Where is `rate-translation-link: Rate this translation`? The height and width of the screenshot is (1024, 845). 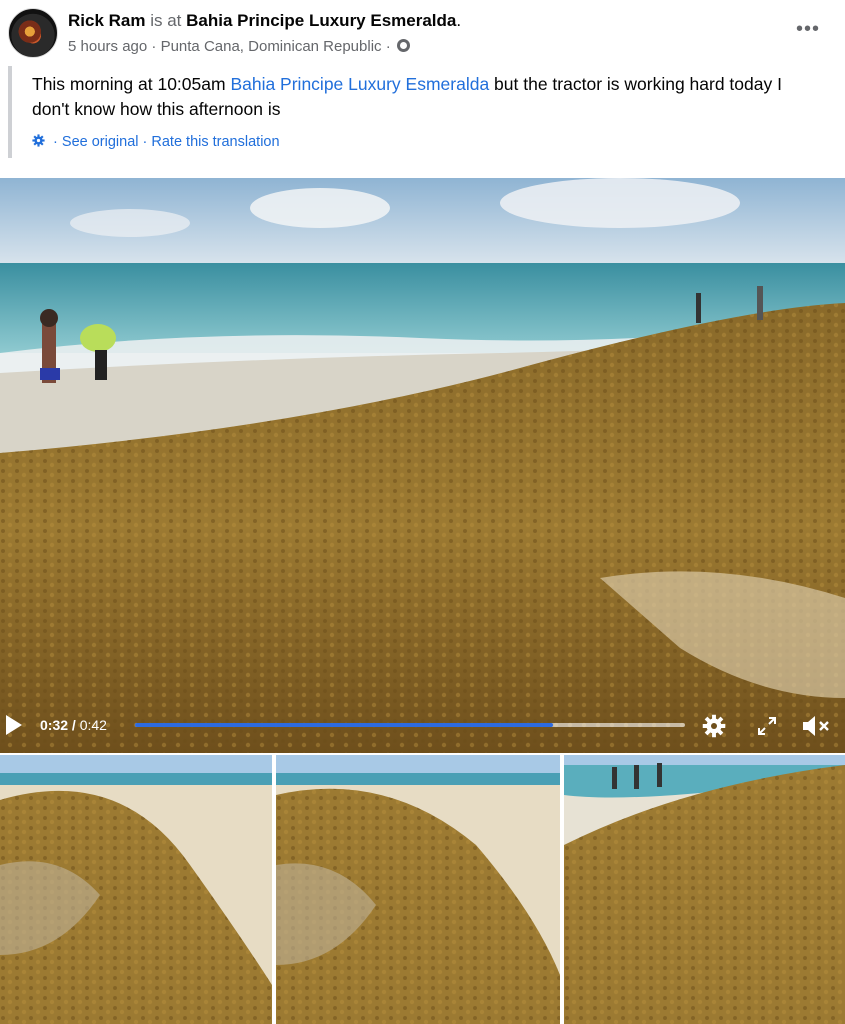
rate-translation-link: Rate this translation is located at coordinates (215, 142).